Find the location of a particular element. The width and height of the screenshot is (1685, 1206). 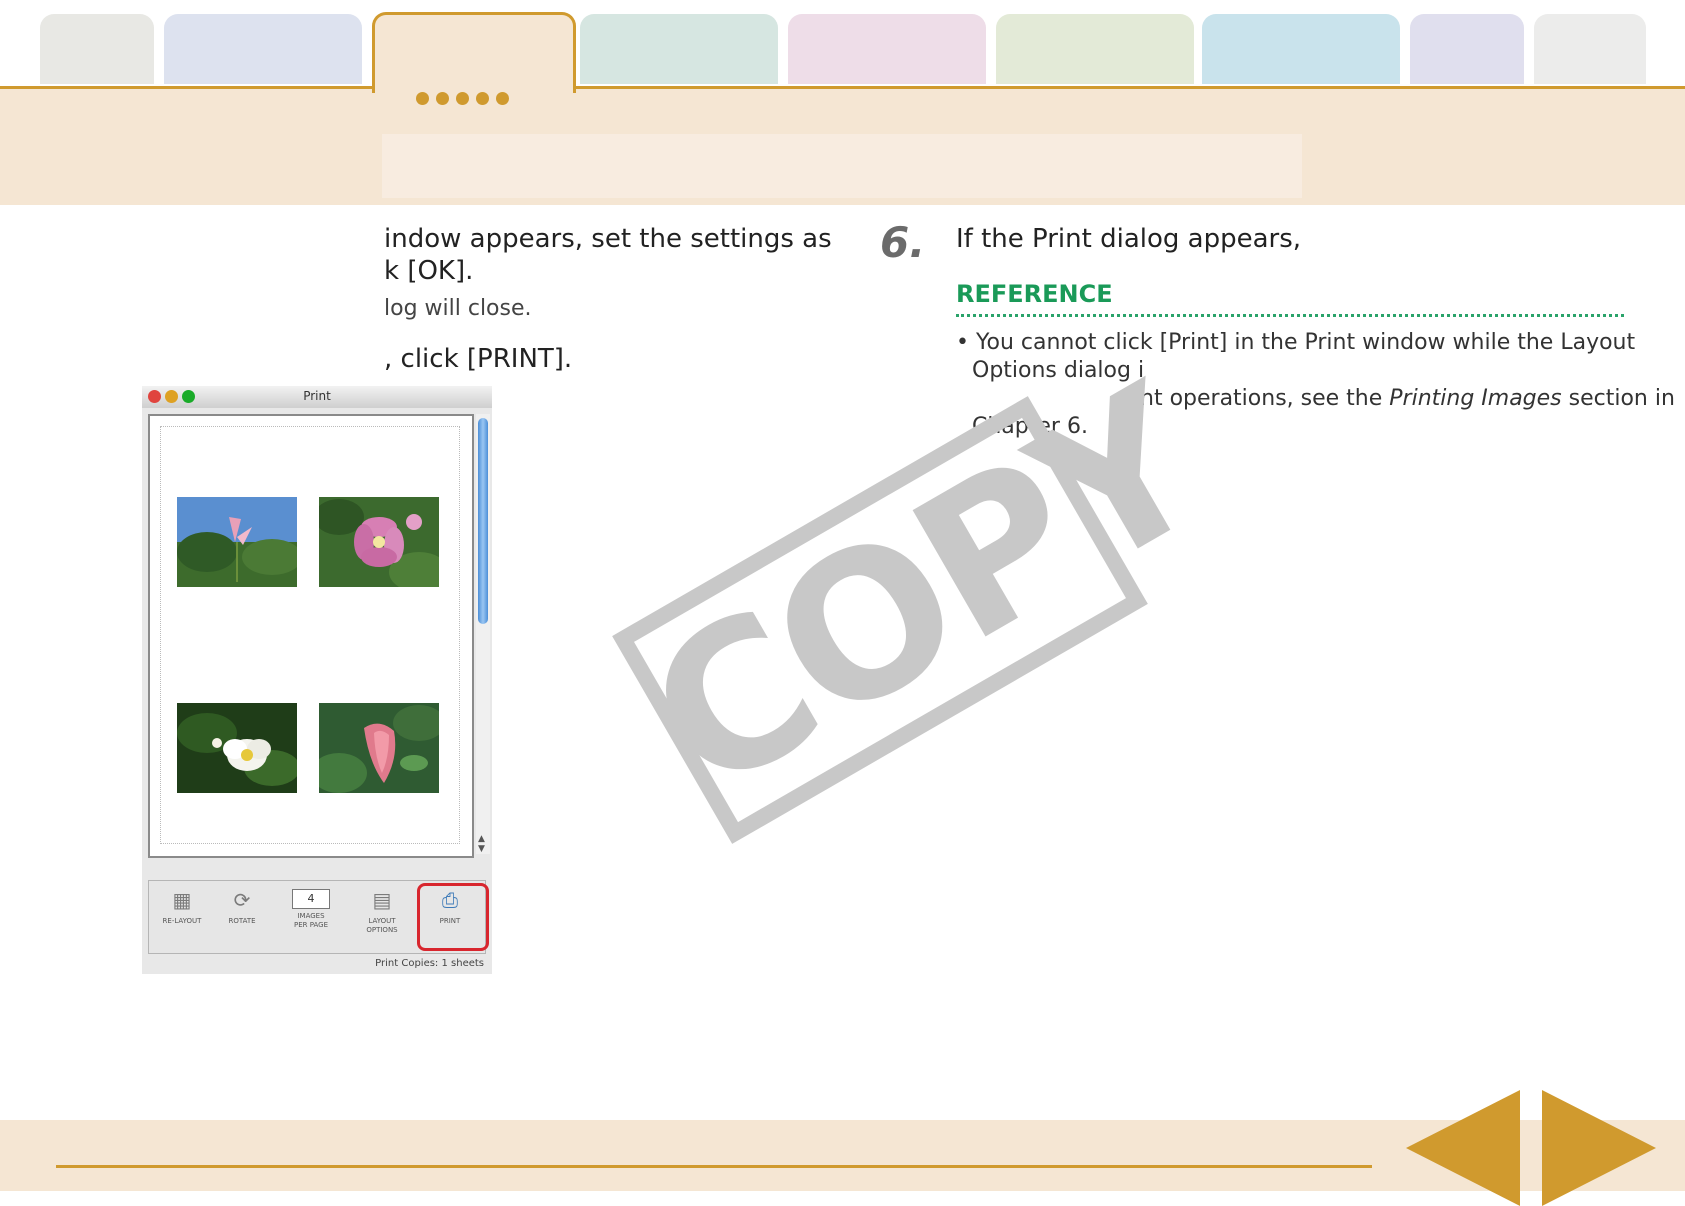

instruction-line-2: k [OK]. is located at coordinates (429, 271).